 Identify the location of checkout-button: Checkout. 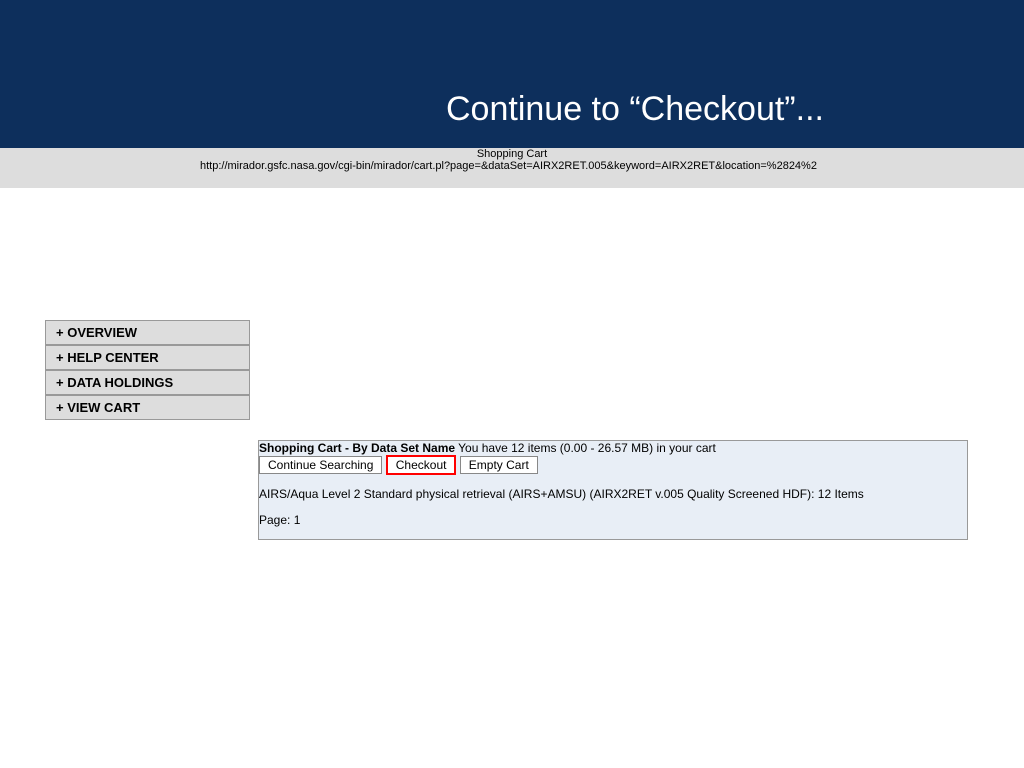
(421, 465).